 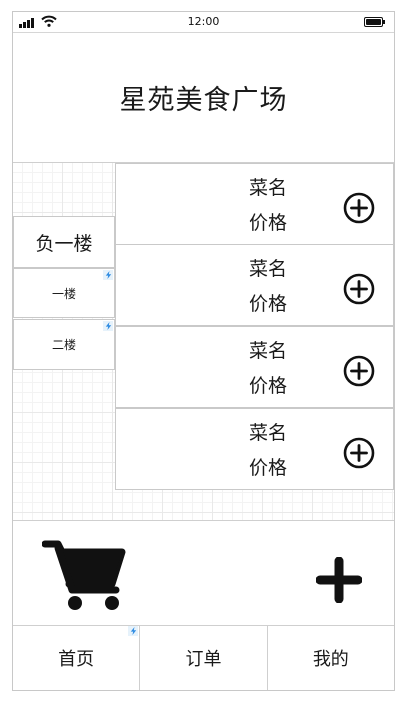 I want to click on floor-tab-second: 二楼, so click(x=64, y=344).